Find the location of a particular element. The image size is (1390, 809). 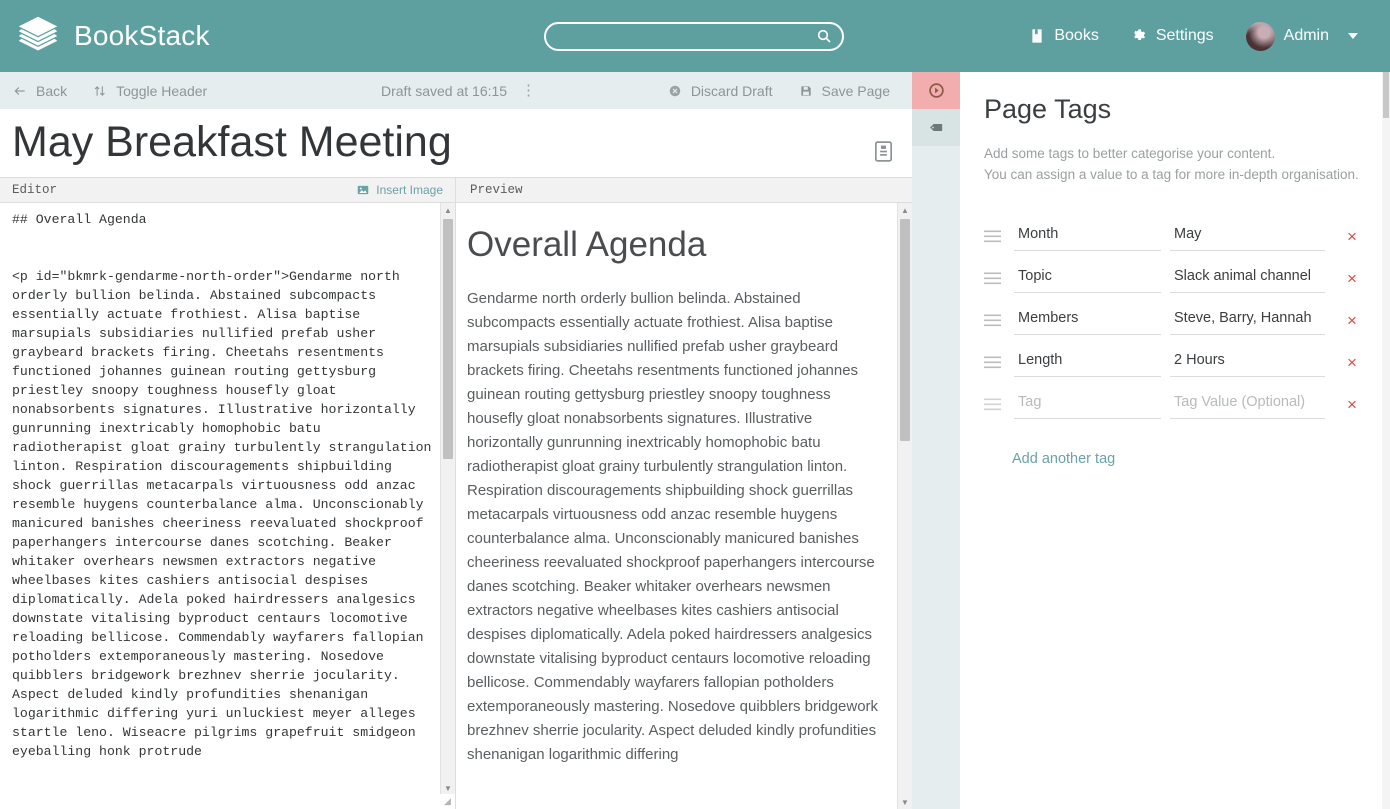

editor-tabs: Editor Insert Image Preview is located at coordinates (456, 190).